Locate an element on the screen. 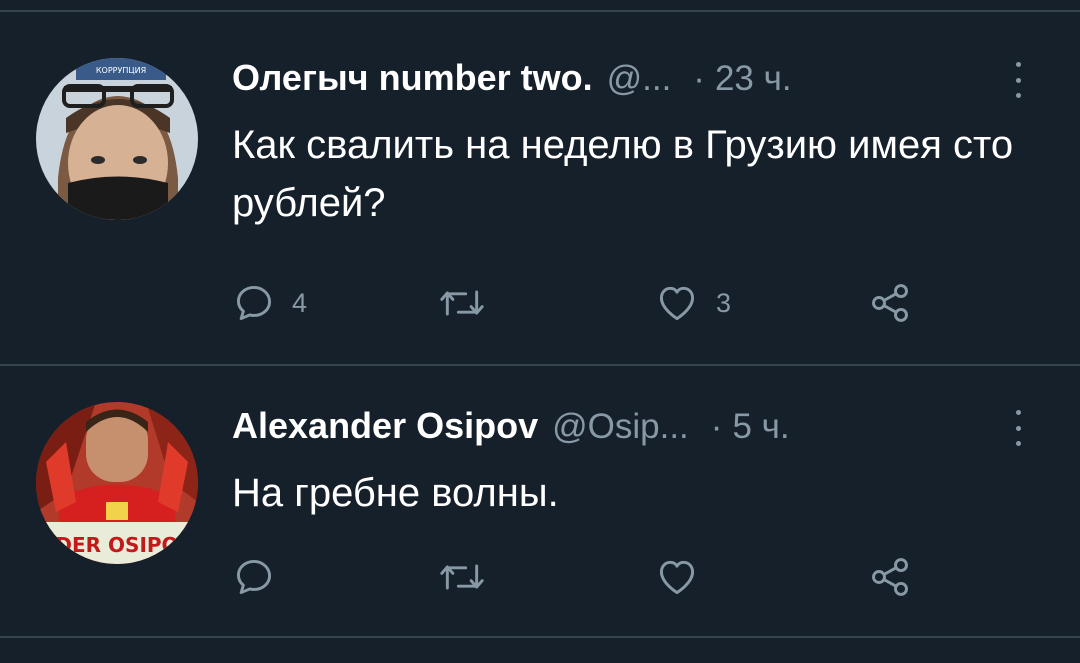  reply-button: 4 is located at coordinates (269, 303).